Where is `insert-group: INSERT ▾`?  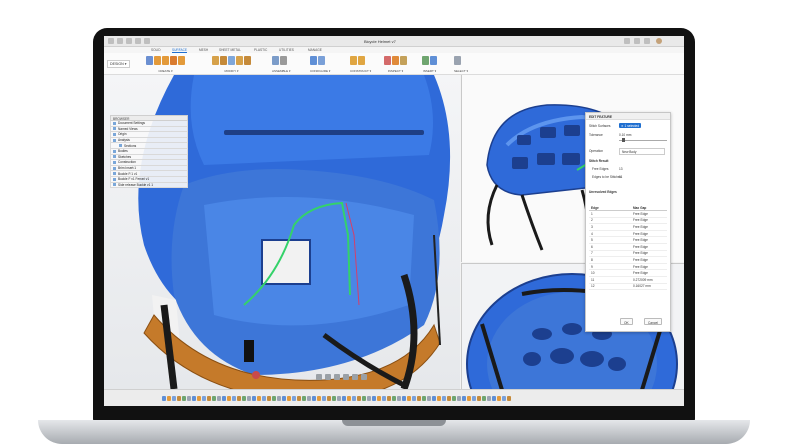 insert-group: INSERT ▾ is located at coordinates (429, 65).